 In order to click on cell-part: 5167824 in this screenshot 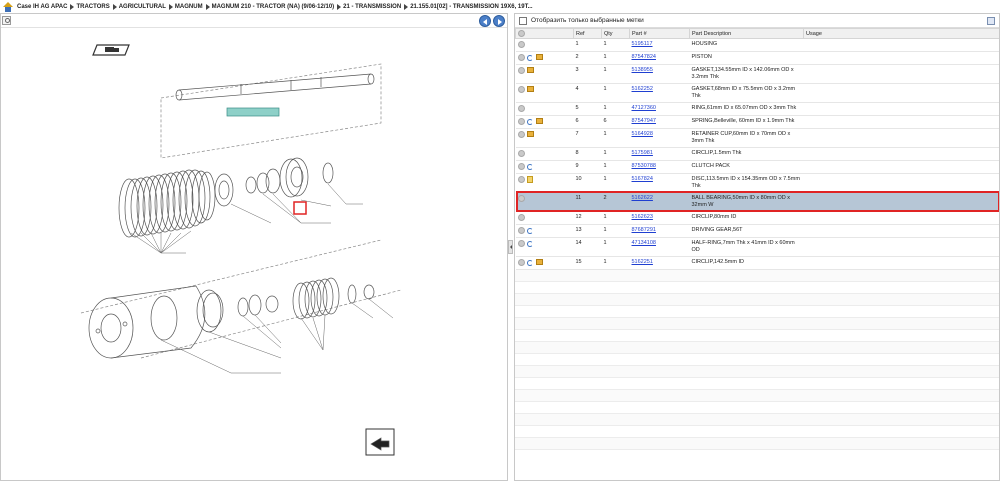, I will do `click(659, 183)`.